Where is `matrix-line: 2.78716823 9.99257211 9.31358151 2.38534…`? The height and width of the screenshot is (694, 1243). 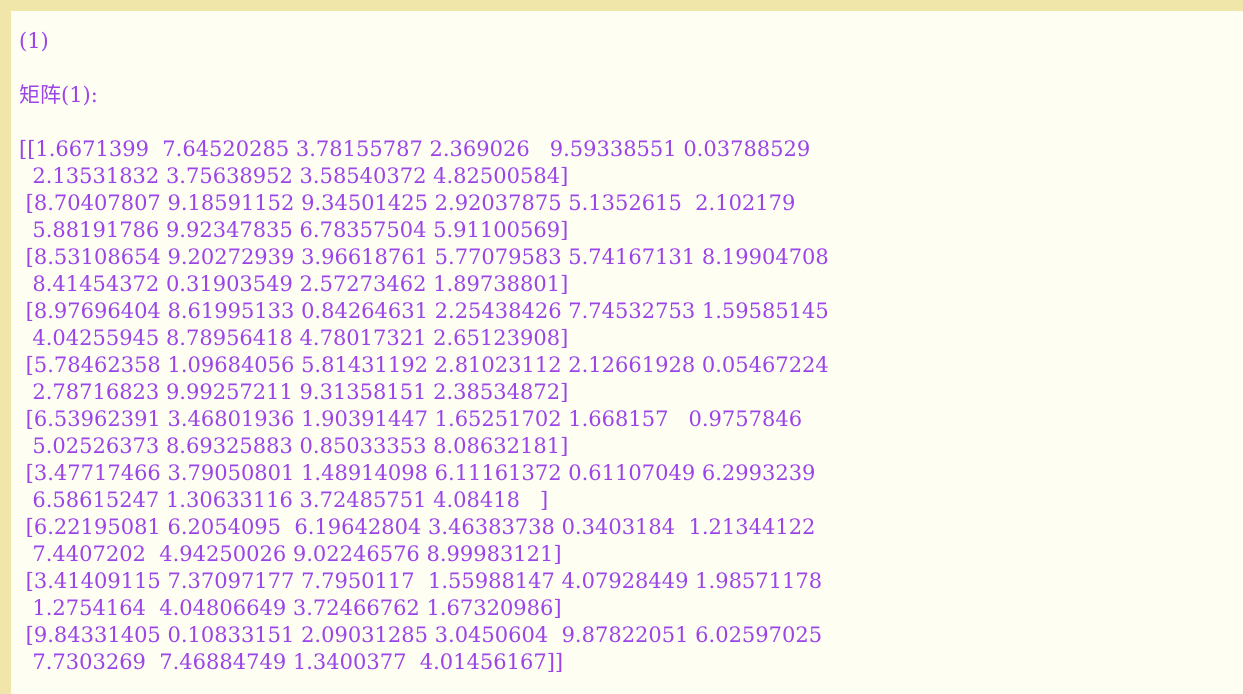 matrix-line: 2.78716823 9.99257211 9.31358151 2.38534… is located at coordinates (294, 392).